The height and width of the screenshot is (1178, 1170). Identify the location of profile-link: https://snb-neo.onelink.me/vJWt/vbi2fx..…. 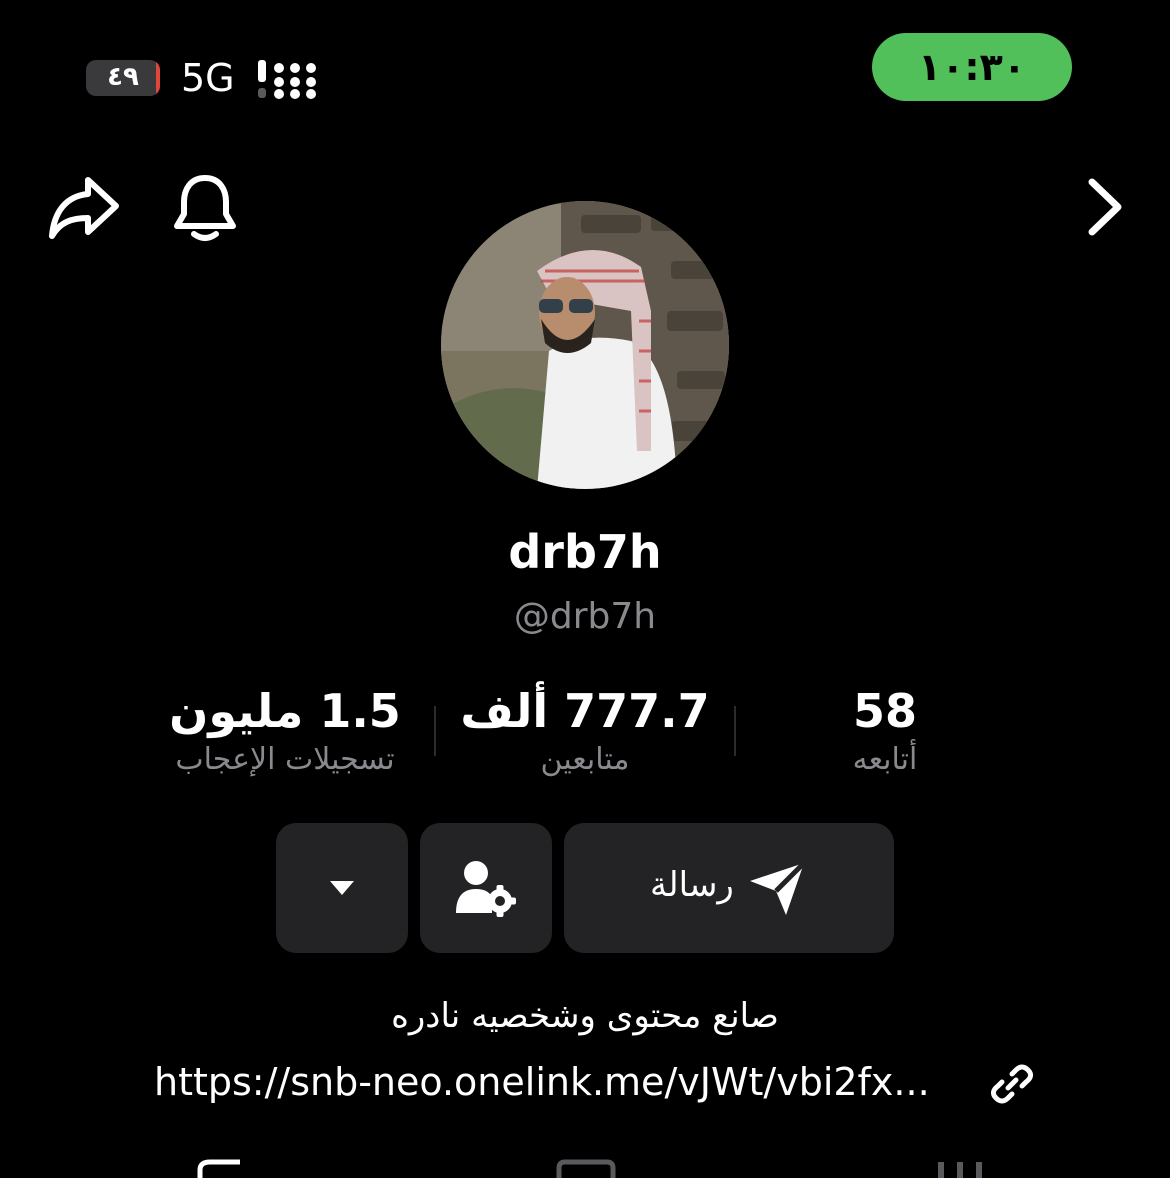
(595, 1083).